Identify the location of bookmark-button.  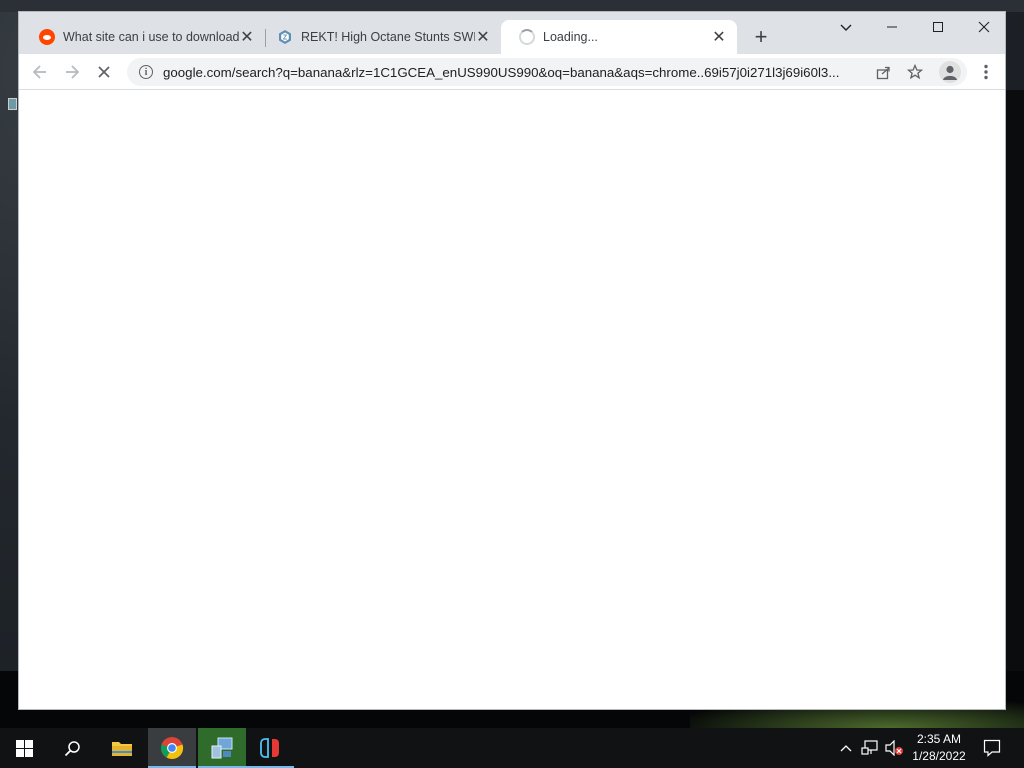
(915, 72).